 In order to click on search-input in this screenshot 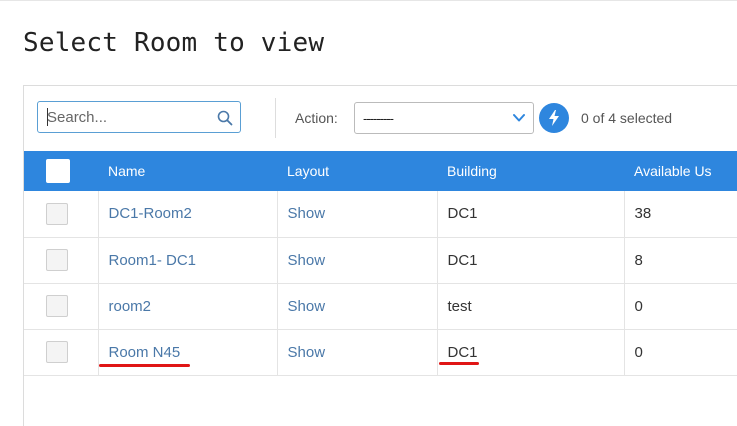, I will do `click(130, 117)`.